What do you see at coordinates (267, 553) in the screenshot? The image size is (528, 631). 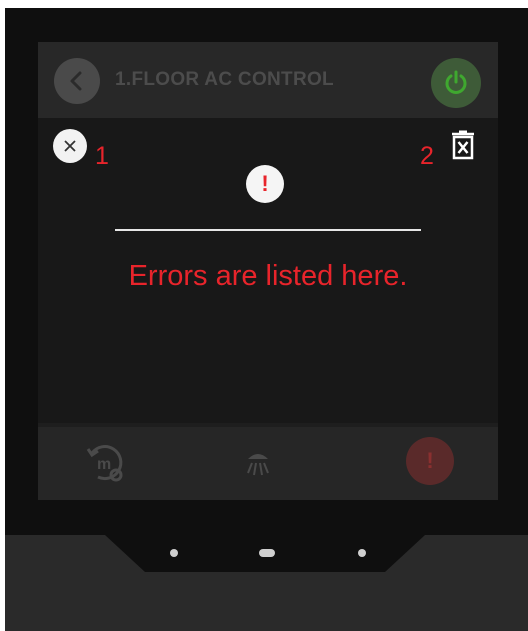 I see `indicator-pill-center` at bounding box center [267, 553].